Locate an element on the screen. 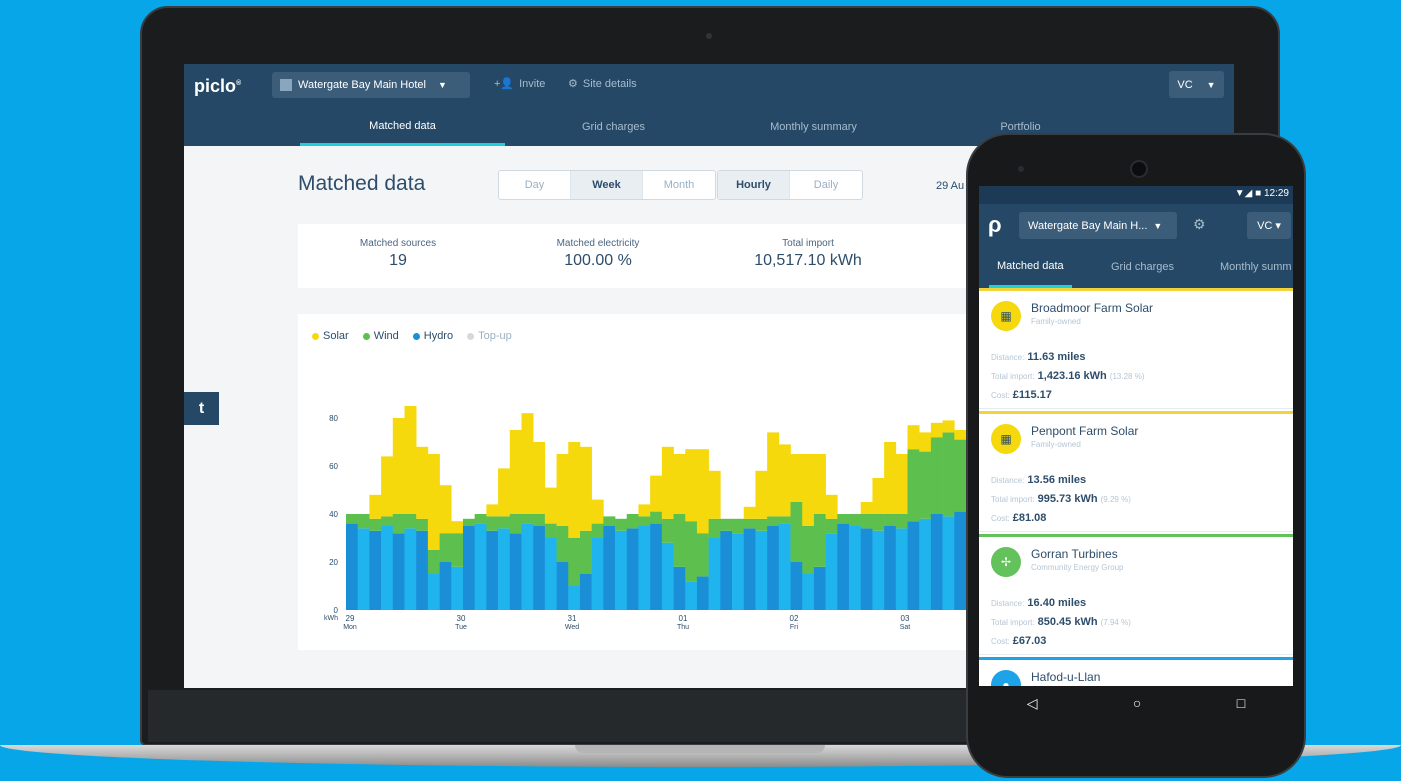 The height and width of the screenshot is (781, 1401). legend-topup: Top-up is located at coordinates (489, 336).